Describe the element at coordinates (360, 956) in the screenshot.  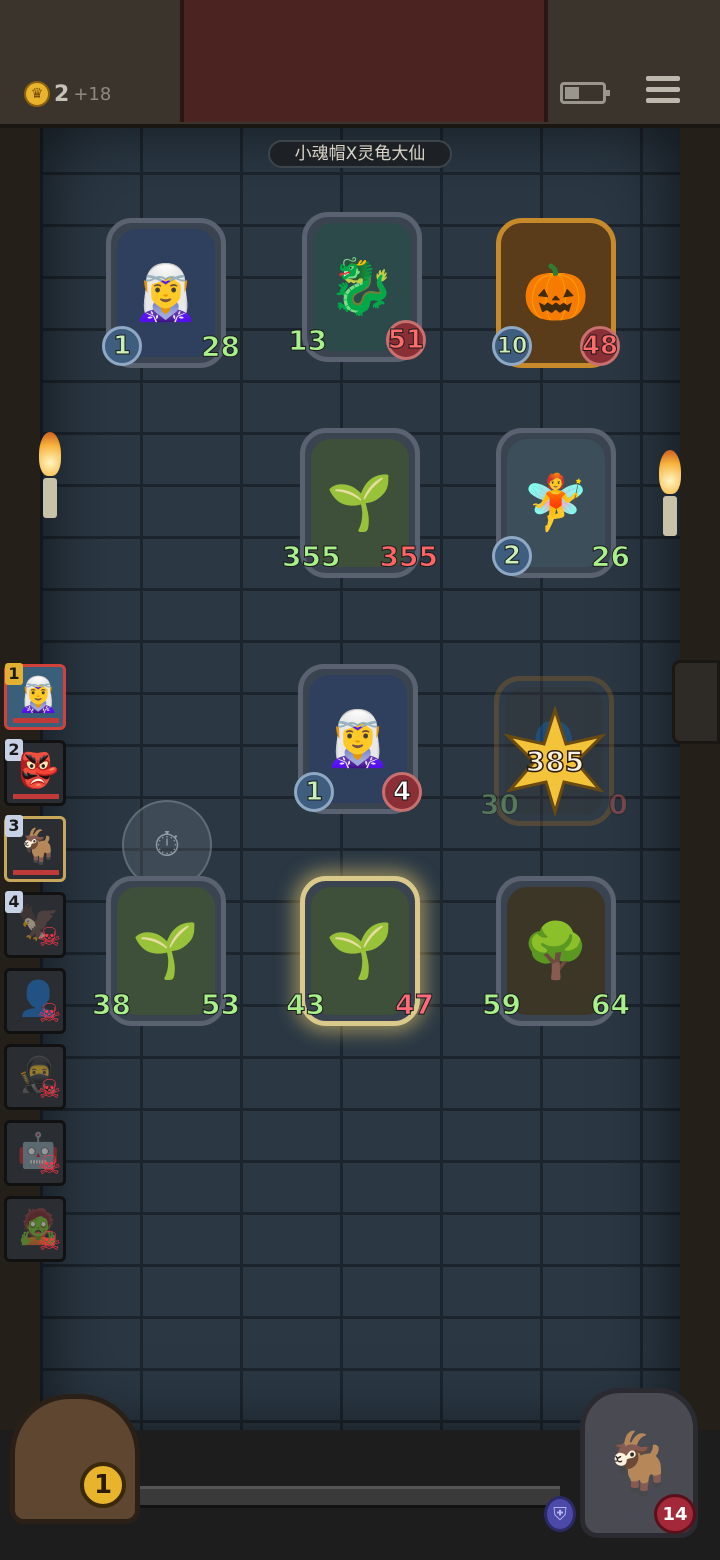
I see `player-card-leaf-sprout-2: 🌱 43 47` at that location.